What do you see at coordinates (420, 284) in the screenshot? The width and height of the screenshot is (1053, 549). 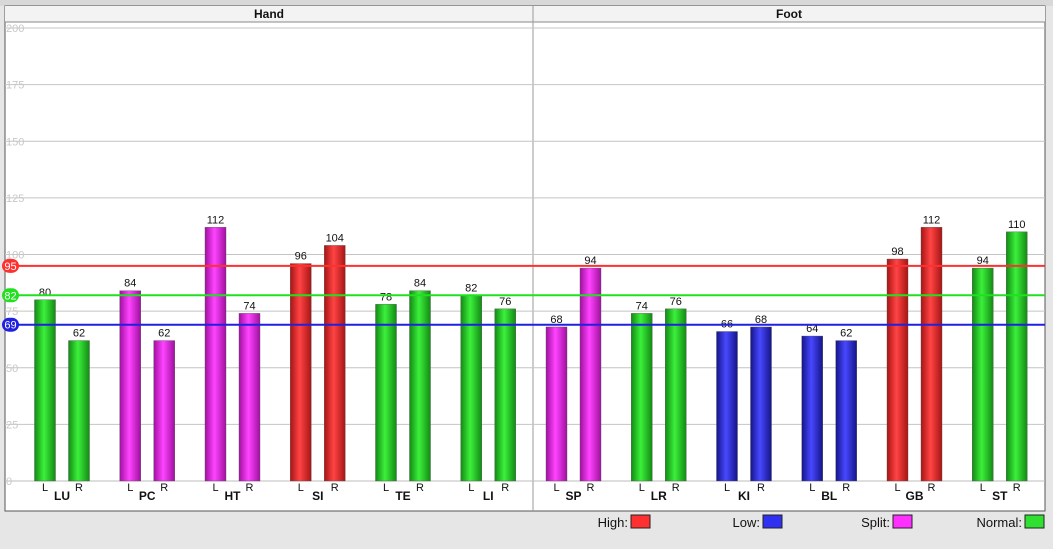 I see `bar-value-label-te-r: 84` at bounding box center [420, 284].